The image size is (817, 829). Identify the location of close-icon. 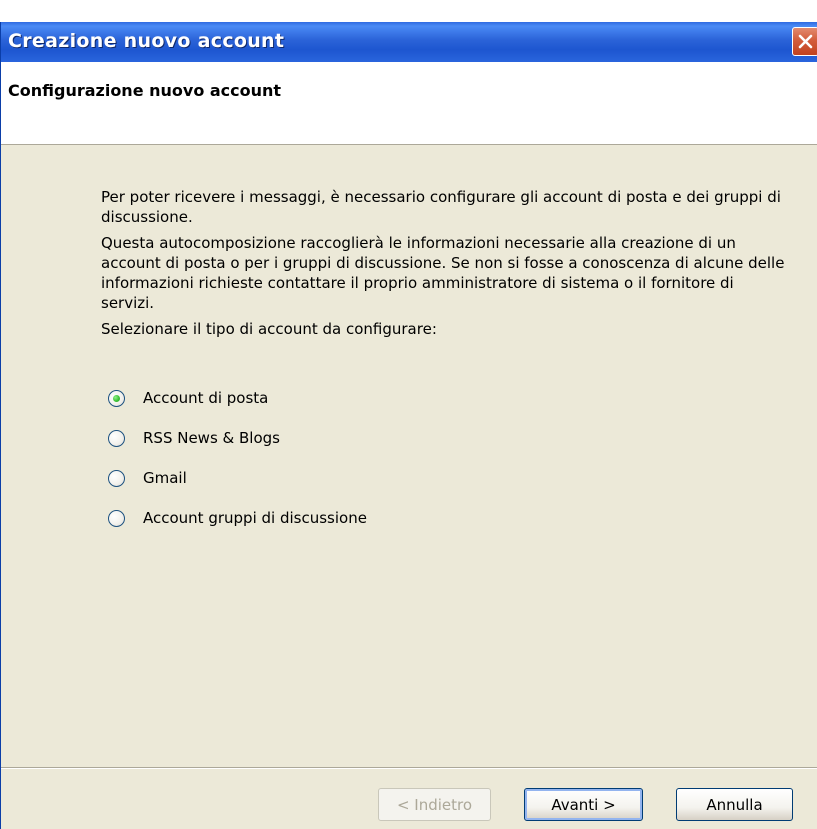
(805, 41).